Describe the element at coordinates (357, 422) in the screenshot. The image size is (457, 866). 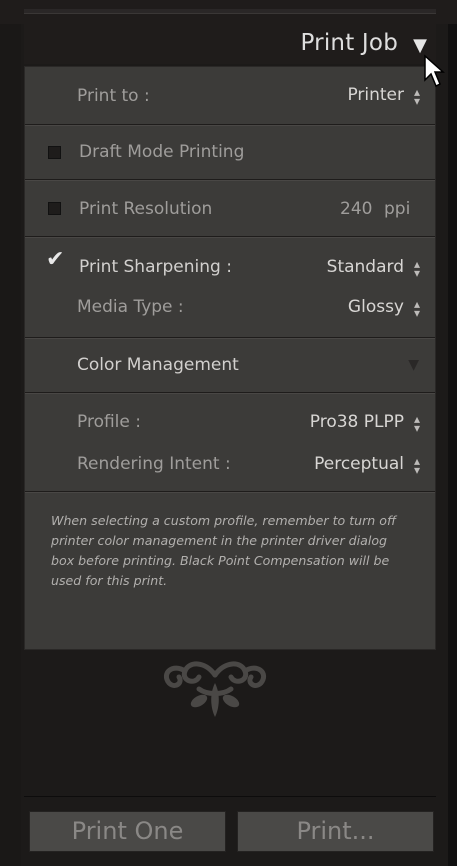
I see `profile-select: Pro38 PLPP` at that location.